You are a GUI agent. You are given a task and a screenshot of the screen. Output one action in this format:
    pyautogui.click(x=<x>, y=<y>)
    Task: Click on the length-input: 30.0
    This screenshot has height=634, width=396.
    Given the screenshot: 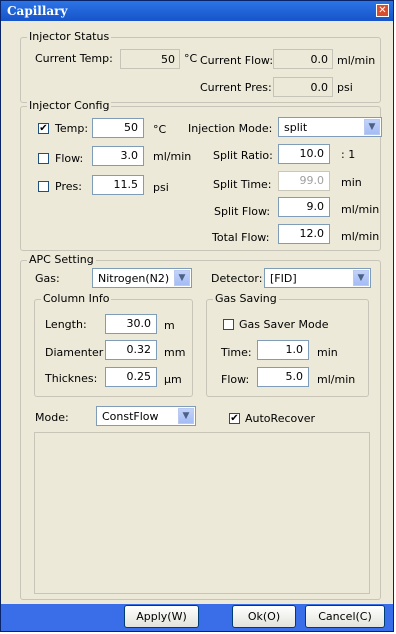 What is the action you would take?
    pyautogui.click(x=131, y=324)
    